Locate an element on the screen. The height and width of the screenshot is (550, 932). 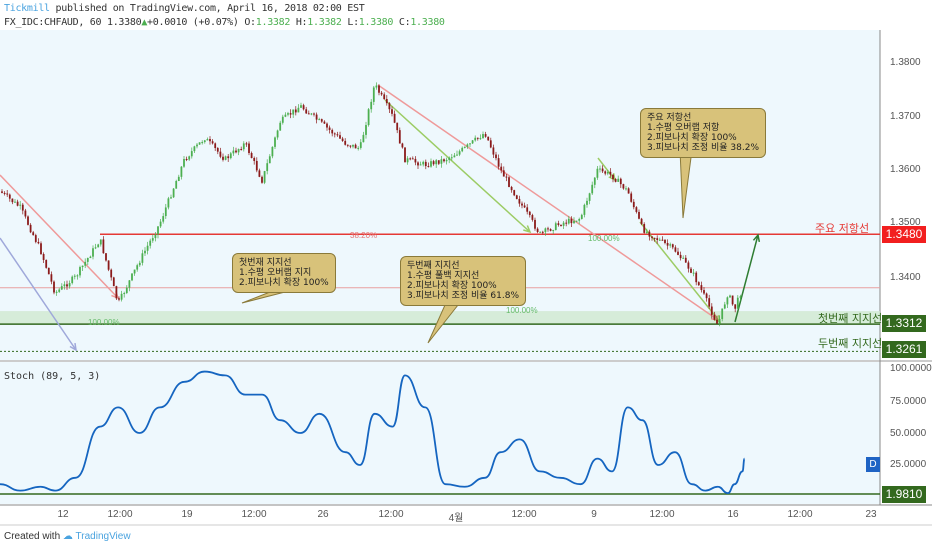
resistance-price-tag: 1.3480 is located at coordinates (904, 234).